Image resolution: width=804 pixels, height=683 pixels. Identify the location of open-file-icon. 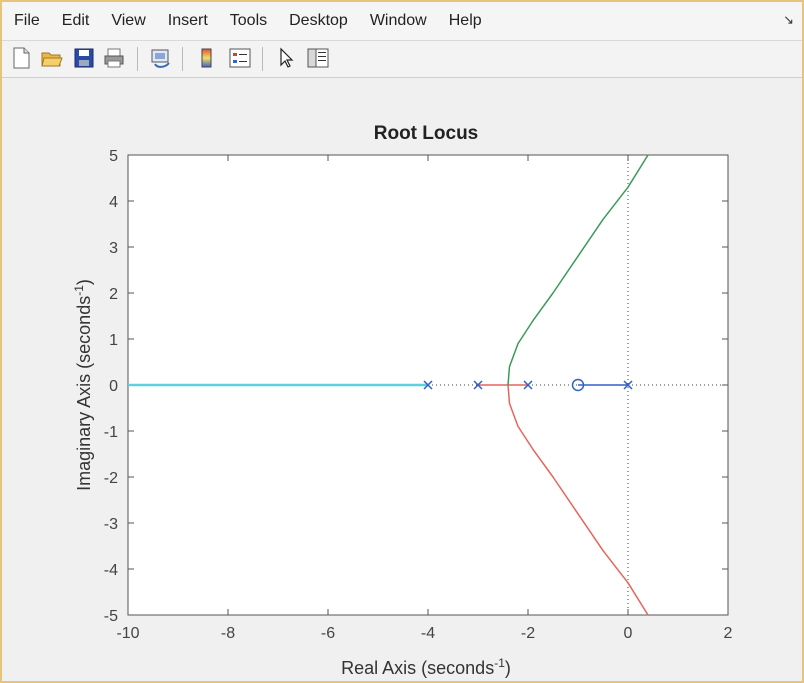
(52, 58).